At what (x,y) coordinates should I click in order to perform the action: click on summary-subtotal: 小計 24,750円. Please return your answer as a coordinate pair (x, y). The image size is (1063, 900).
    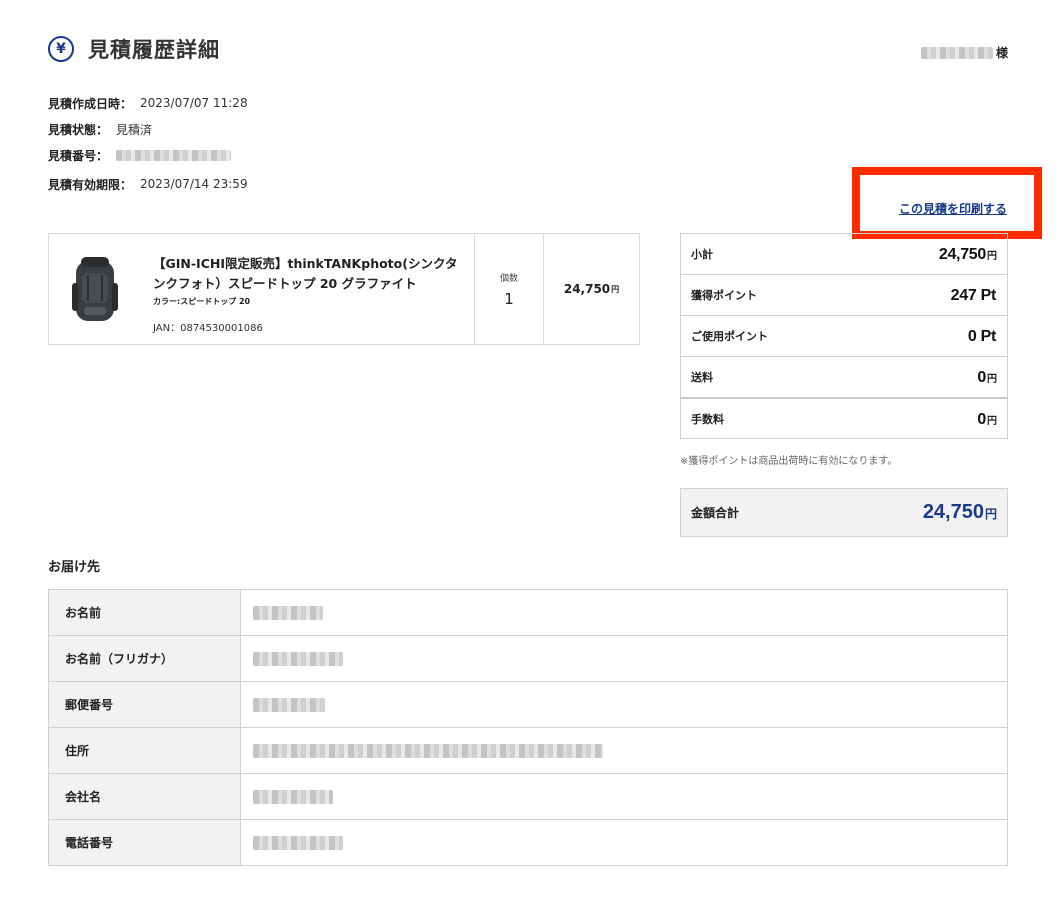
    Looking at the image, I should click on (844, 254).